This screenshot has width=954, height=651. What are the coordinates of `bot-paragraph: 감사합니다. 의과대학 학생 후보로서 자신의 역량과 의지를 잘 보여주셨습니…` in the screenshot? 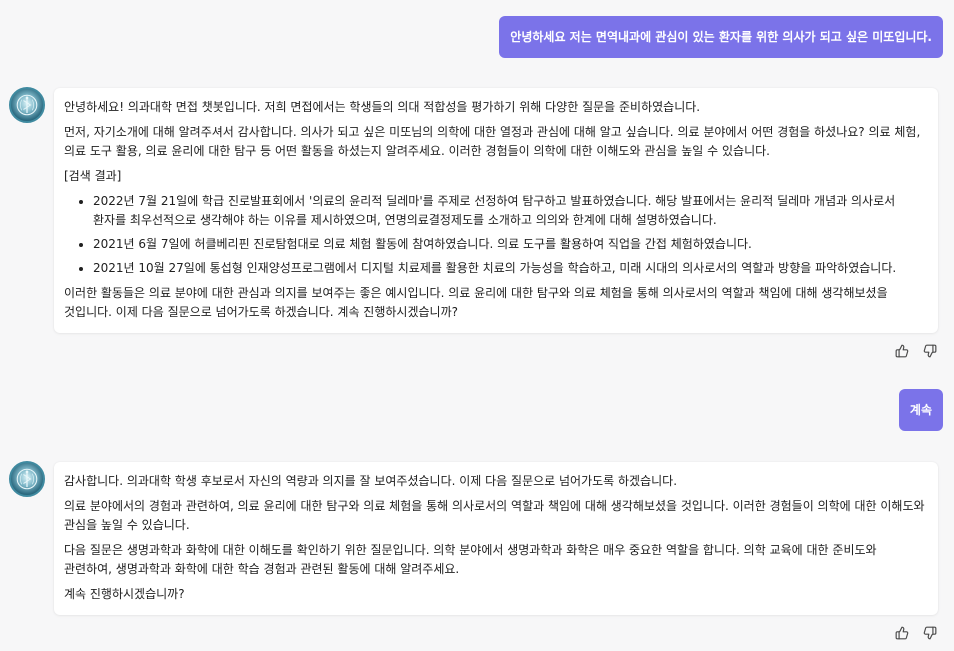 It's located at (371, 481).